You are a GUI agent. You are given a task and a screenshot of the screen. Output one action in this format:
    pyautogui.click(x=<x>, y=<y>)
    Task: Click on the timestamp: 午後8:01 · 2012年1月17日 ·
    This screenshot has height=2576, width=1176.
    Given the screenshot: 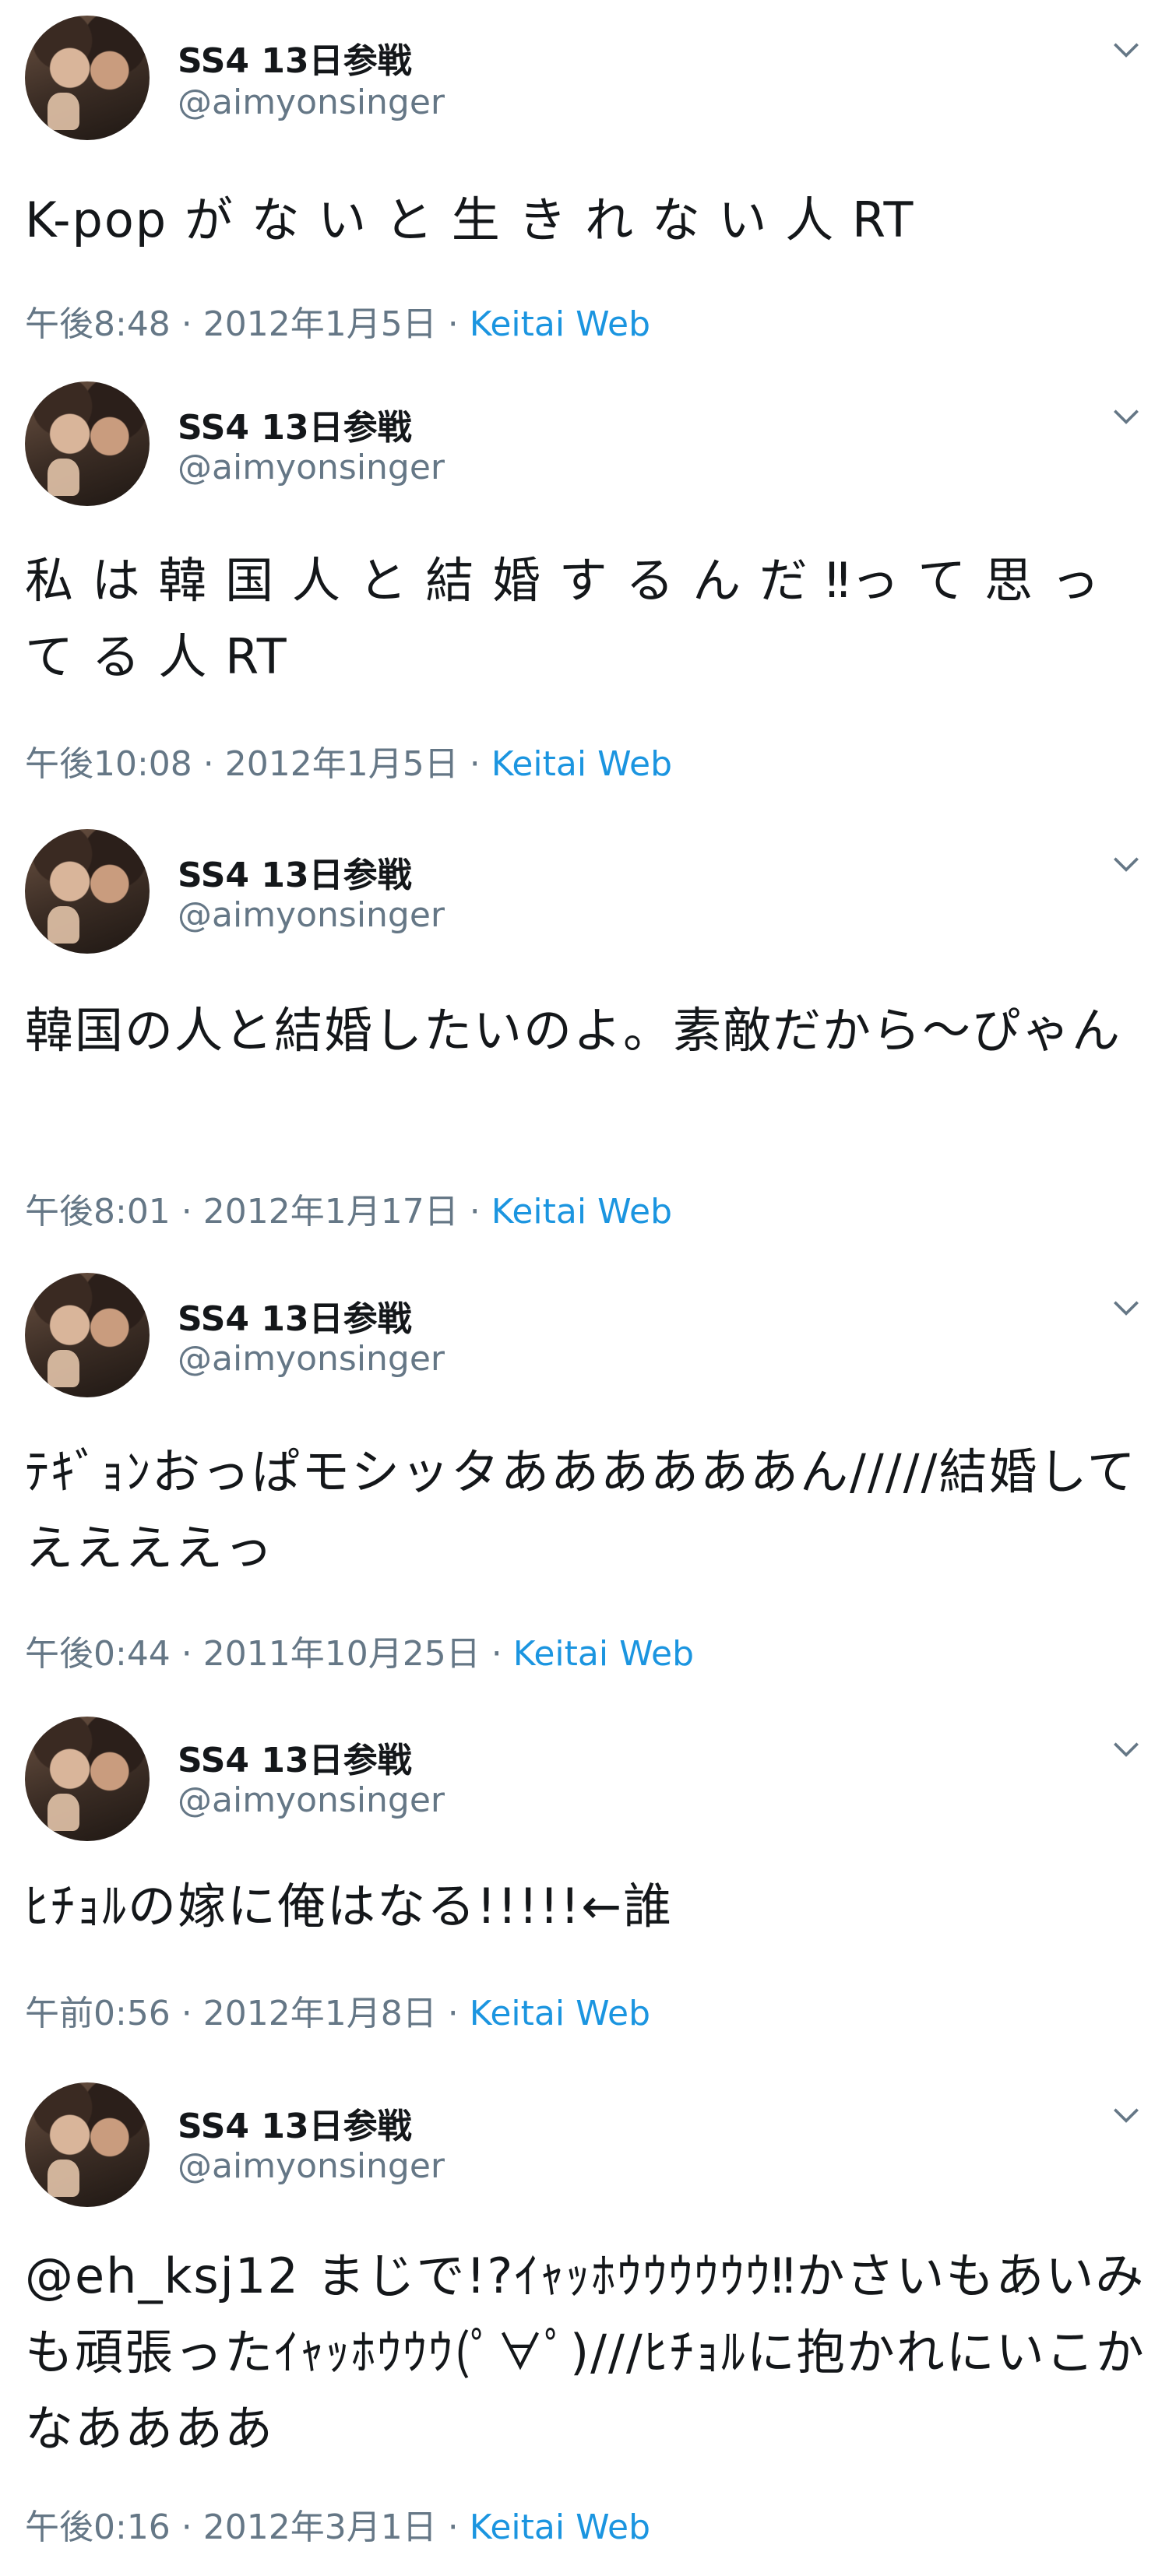 What is the action you would take?
    pyautogui.click(x=253, y=1212)
    